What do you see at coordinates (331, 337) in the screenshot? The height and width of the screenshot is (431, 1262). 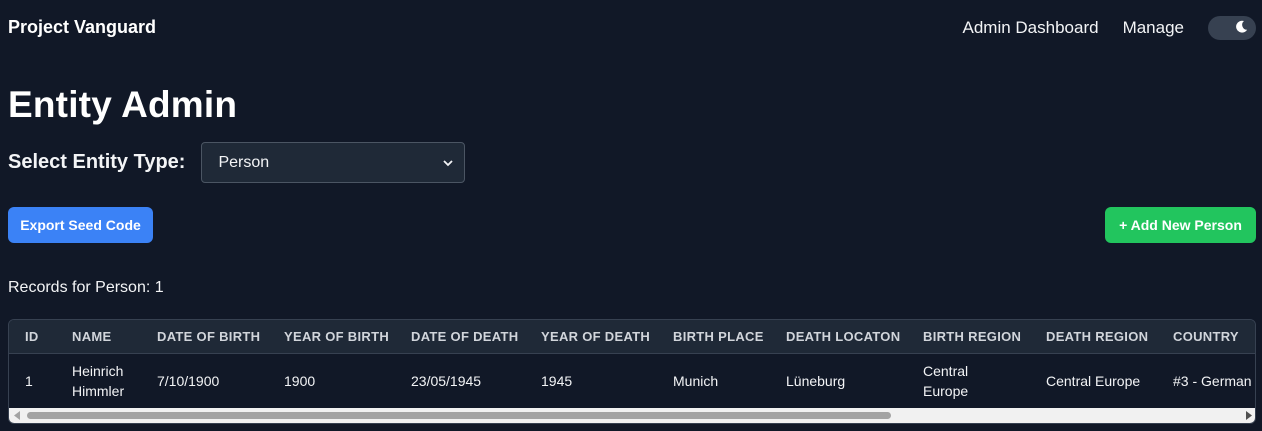 I see `column-header-year-of-birth: YEAR OF BIRTH` at bounding box center [331, 337].